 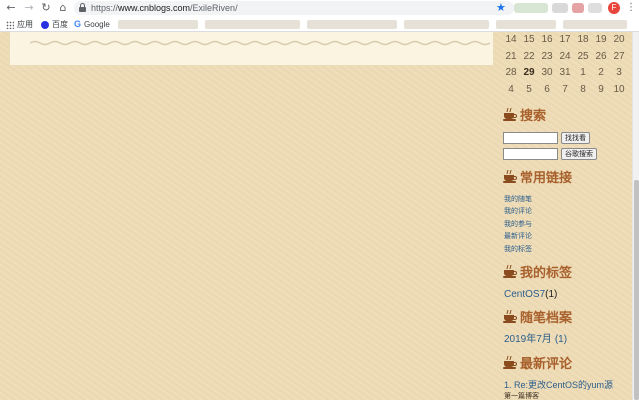 What do you see at coordinates (518, 224) in the screenshot?
I see `link-my-participation: 我的参与` at bounding box center [518, 224].